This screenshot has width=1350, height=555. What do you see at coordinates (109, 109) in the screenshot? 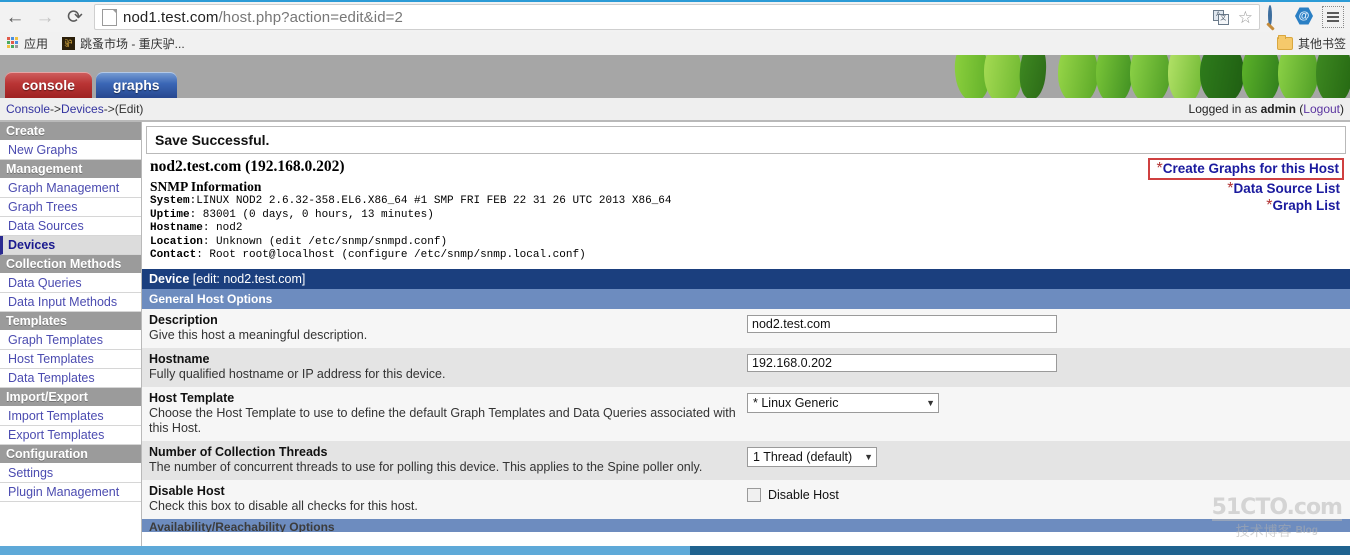
I see `breadcrumb-sep-2: ->` at bounding box center [109, 109].